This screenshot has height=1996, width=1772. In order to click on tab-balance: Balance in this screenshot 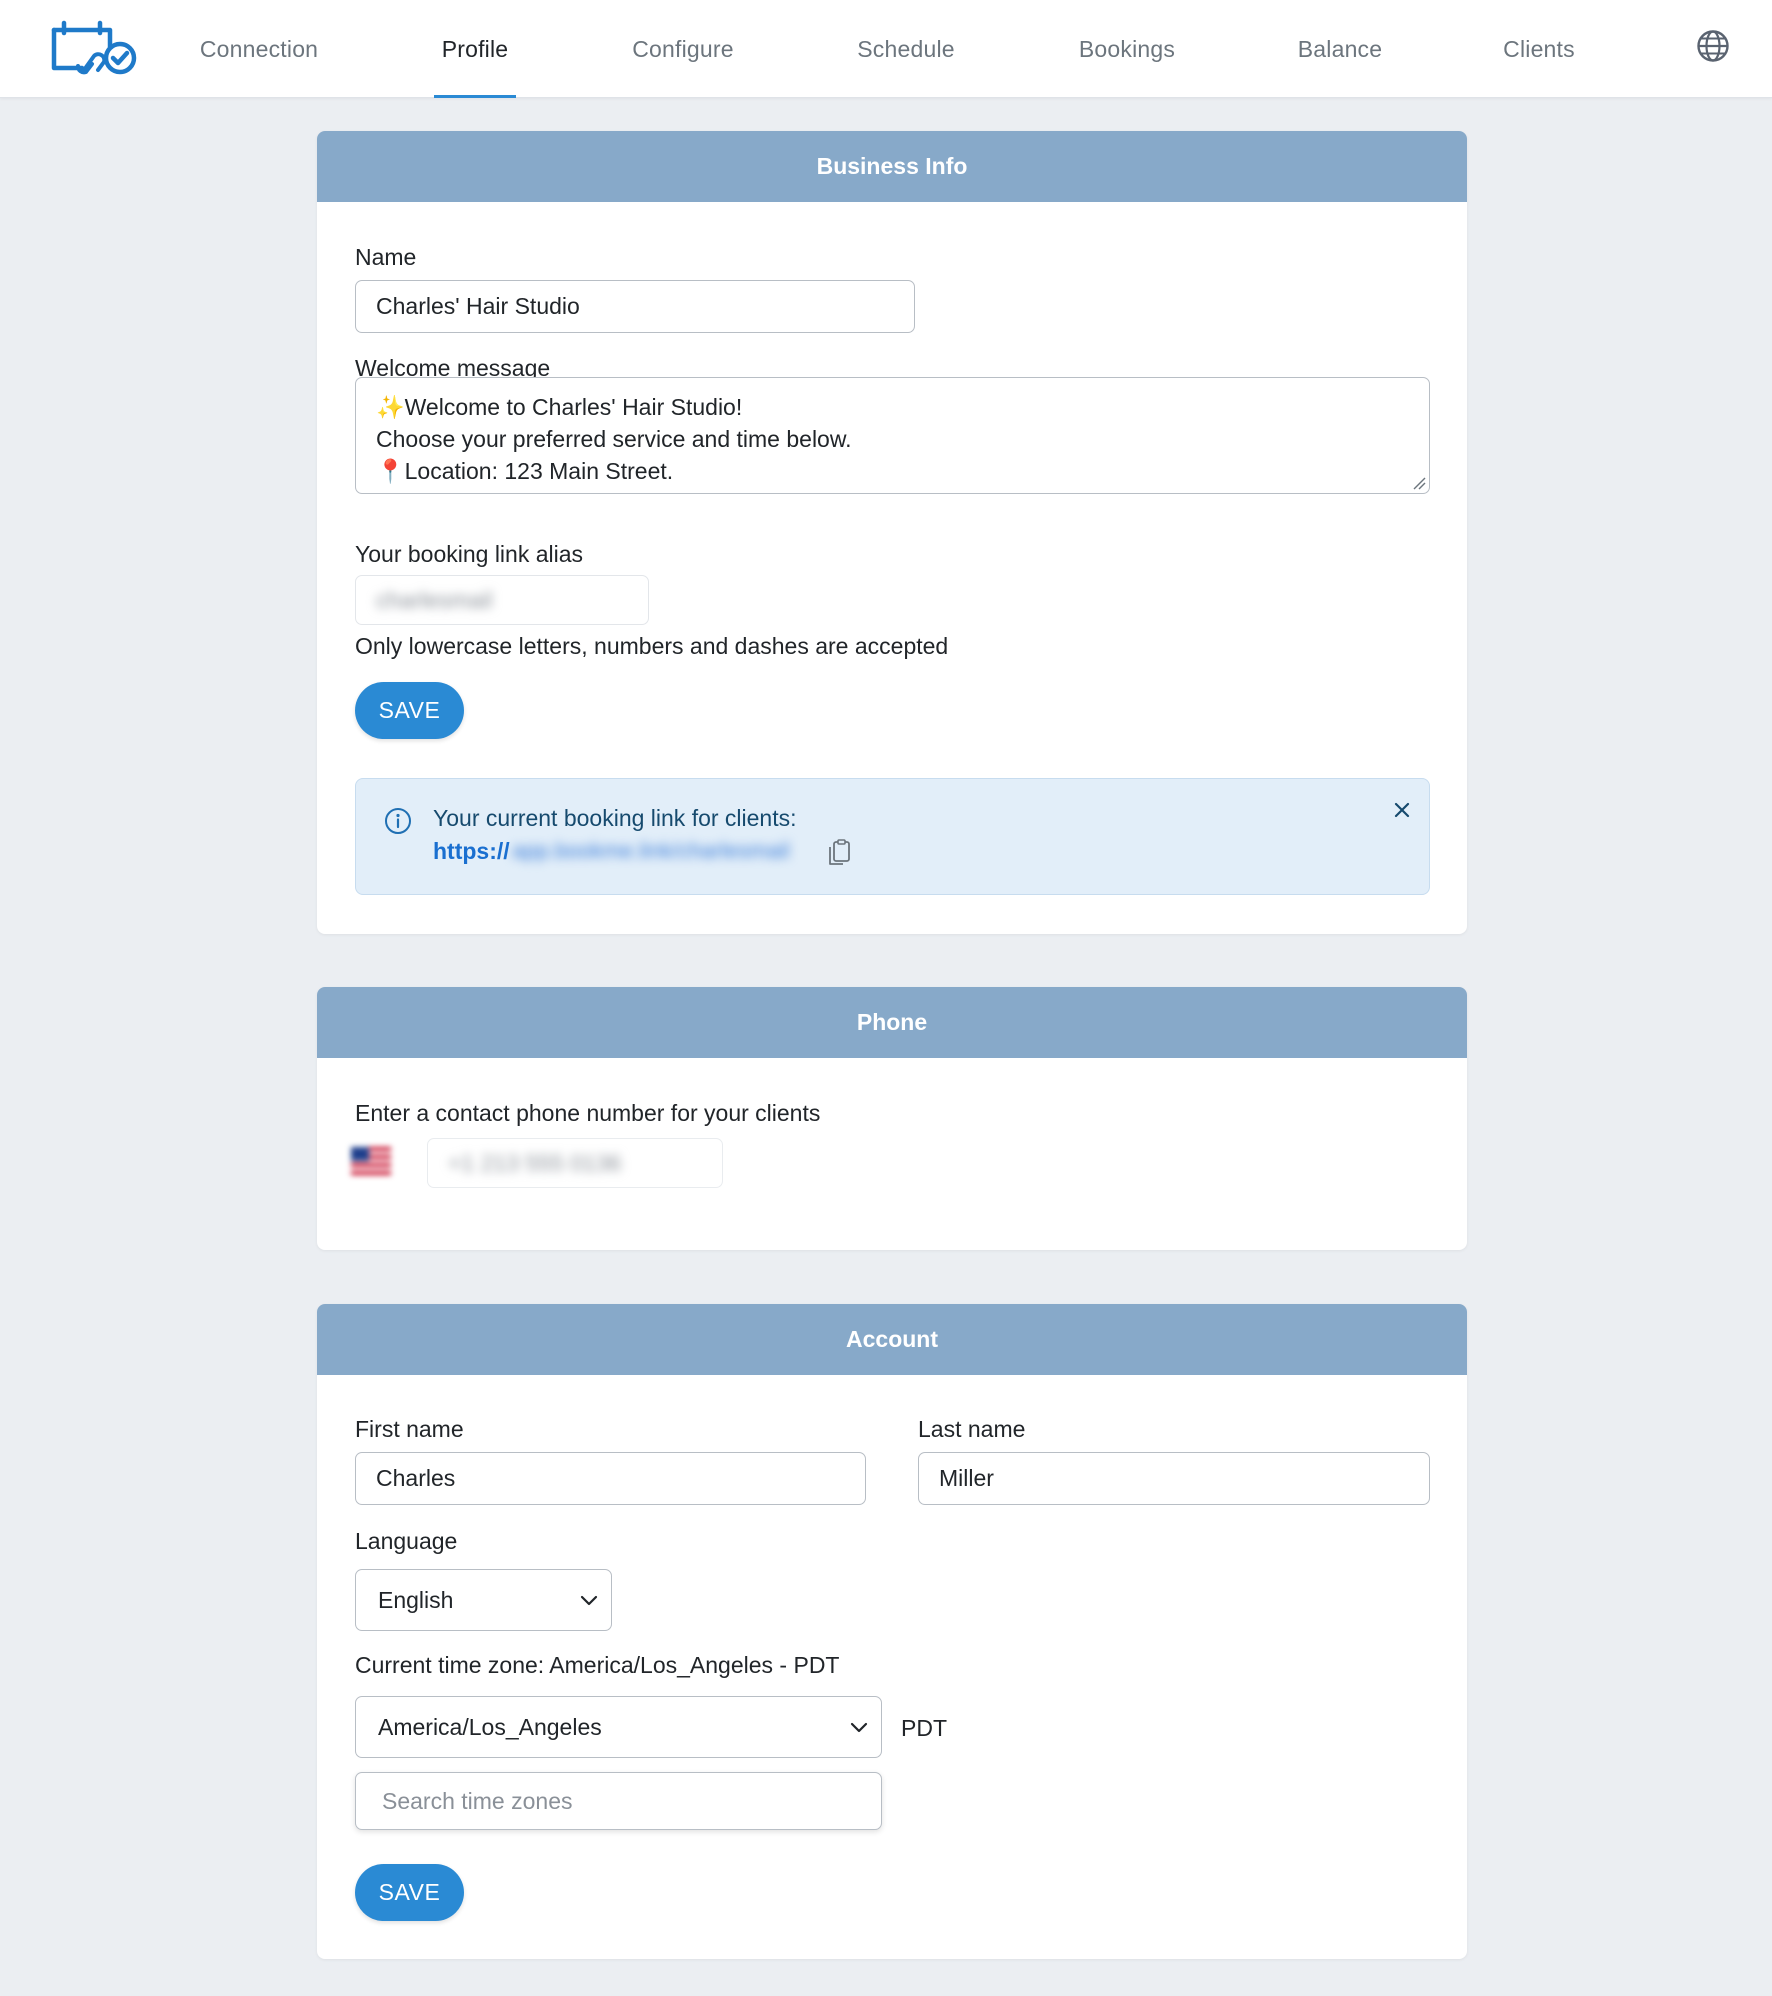, I will do `click(1340, 49)`.